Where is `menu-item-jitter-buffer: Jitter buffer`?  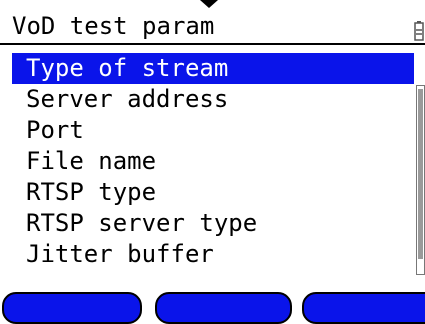 menu-item-jitter-buffer: Jitter buffer is located at coordinates (213, 254).